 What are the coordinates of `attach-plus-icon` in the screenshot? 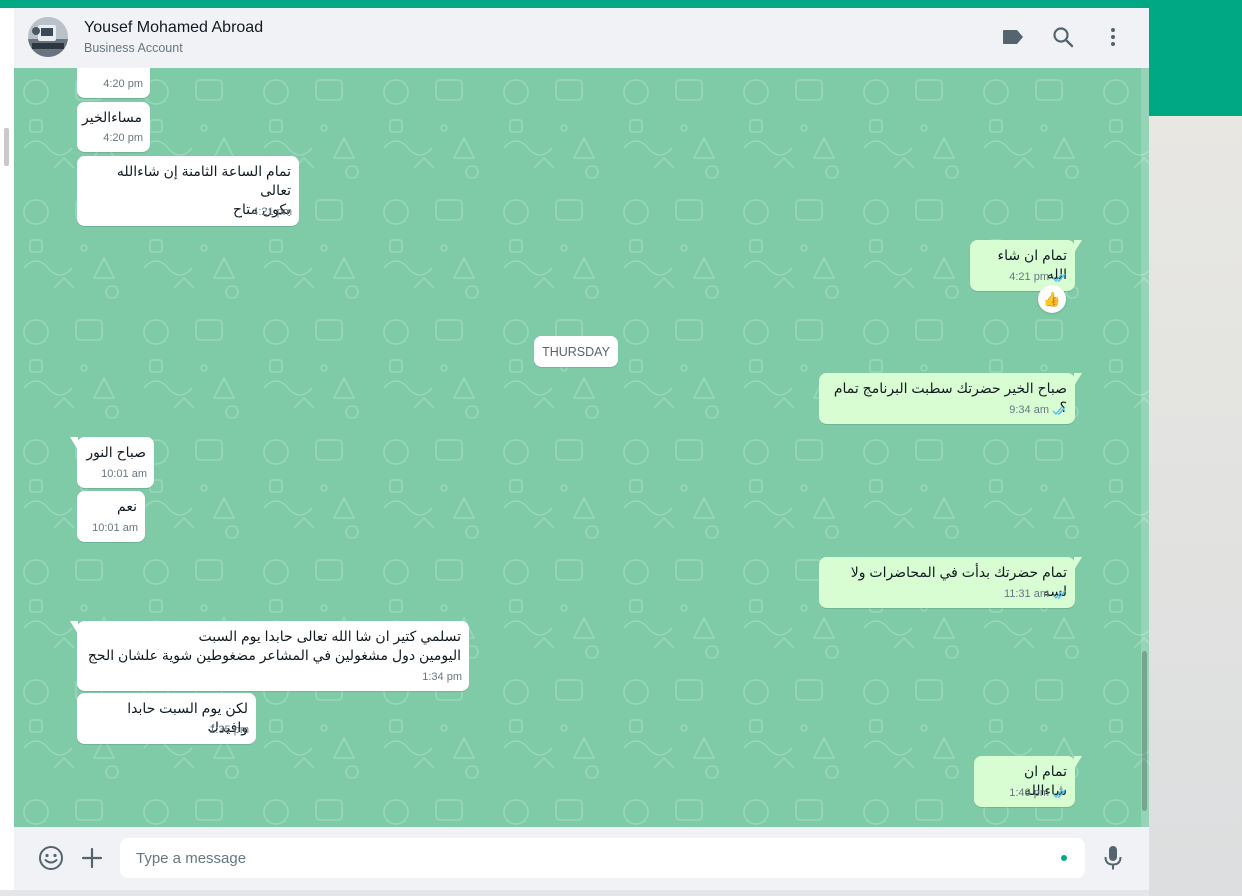 It's located at (92, 858).